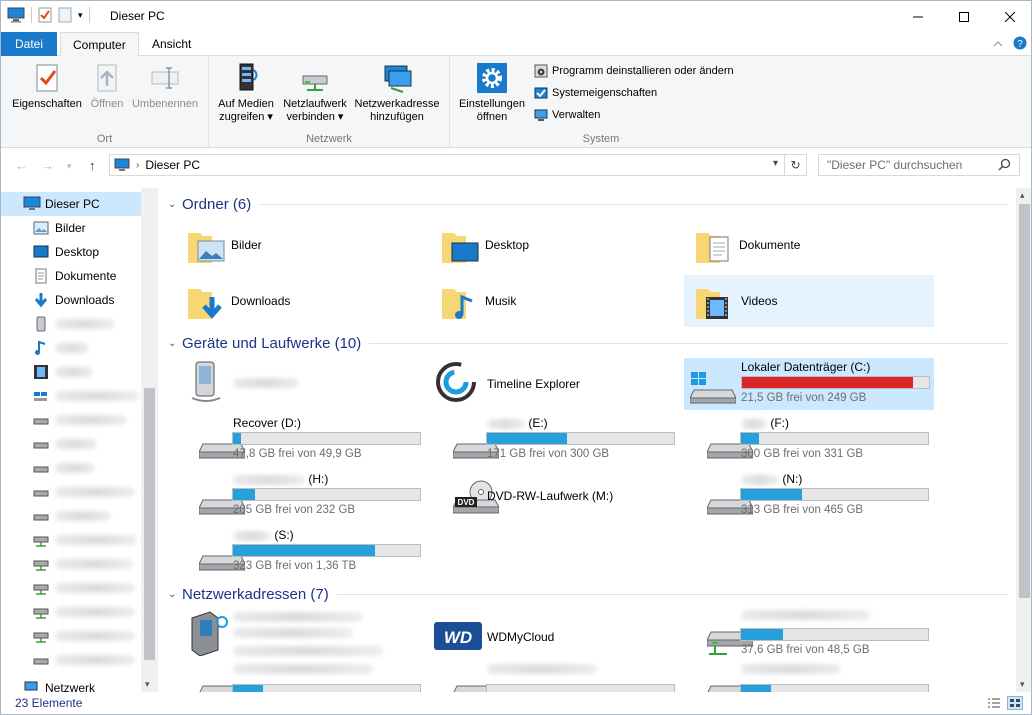 This screenshot has width=1032, height=715. What do you see at coordinates (307, 301) in the screenshot?
I see `folder-tile-downloads: Downloads` at bounding box center [307, 301].